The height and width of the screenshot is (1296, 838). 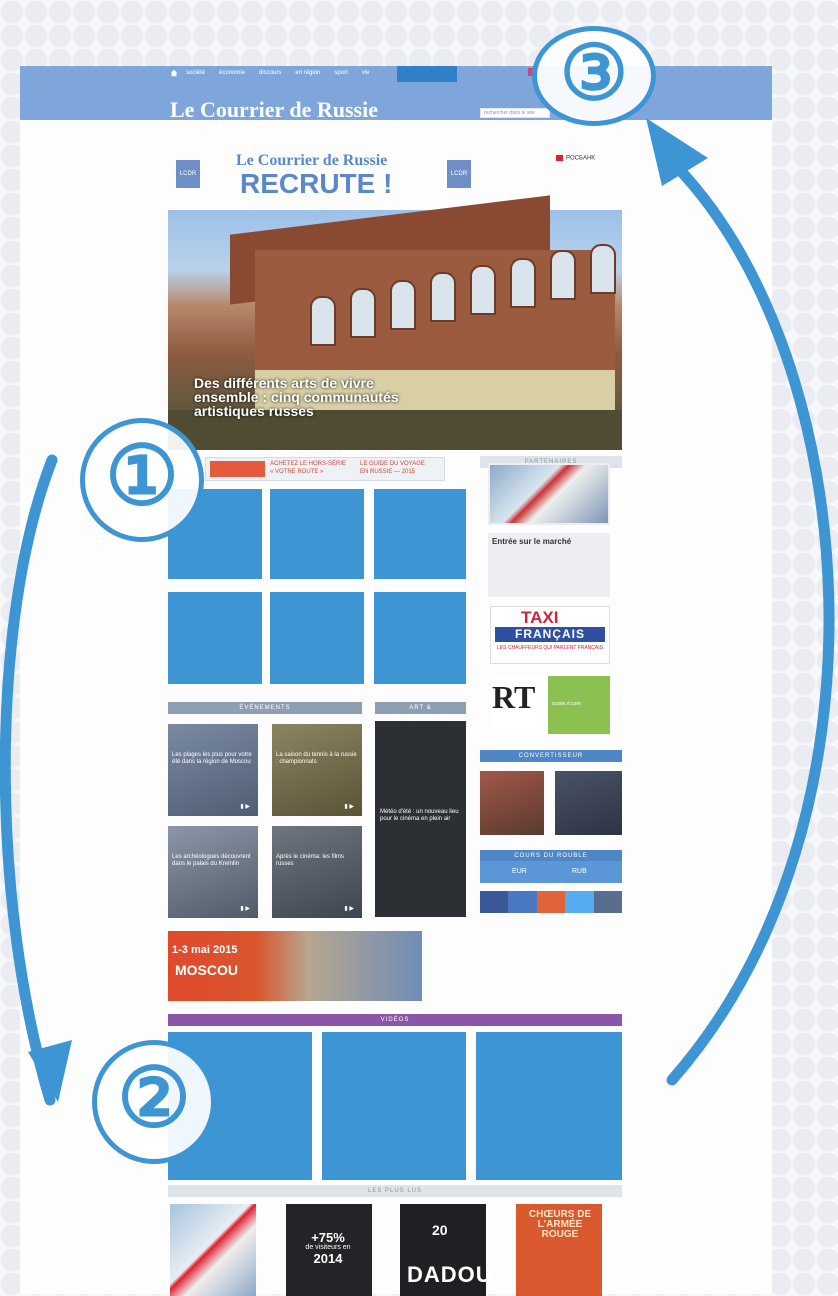 What do you see at coordinates (594, 76) in the screenshot?
I see `marker-three: ③` at bounding box center [594, 76].